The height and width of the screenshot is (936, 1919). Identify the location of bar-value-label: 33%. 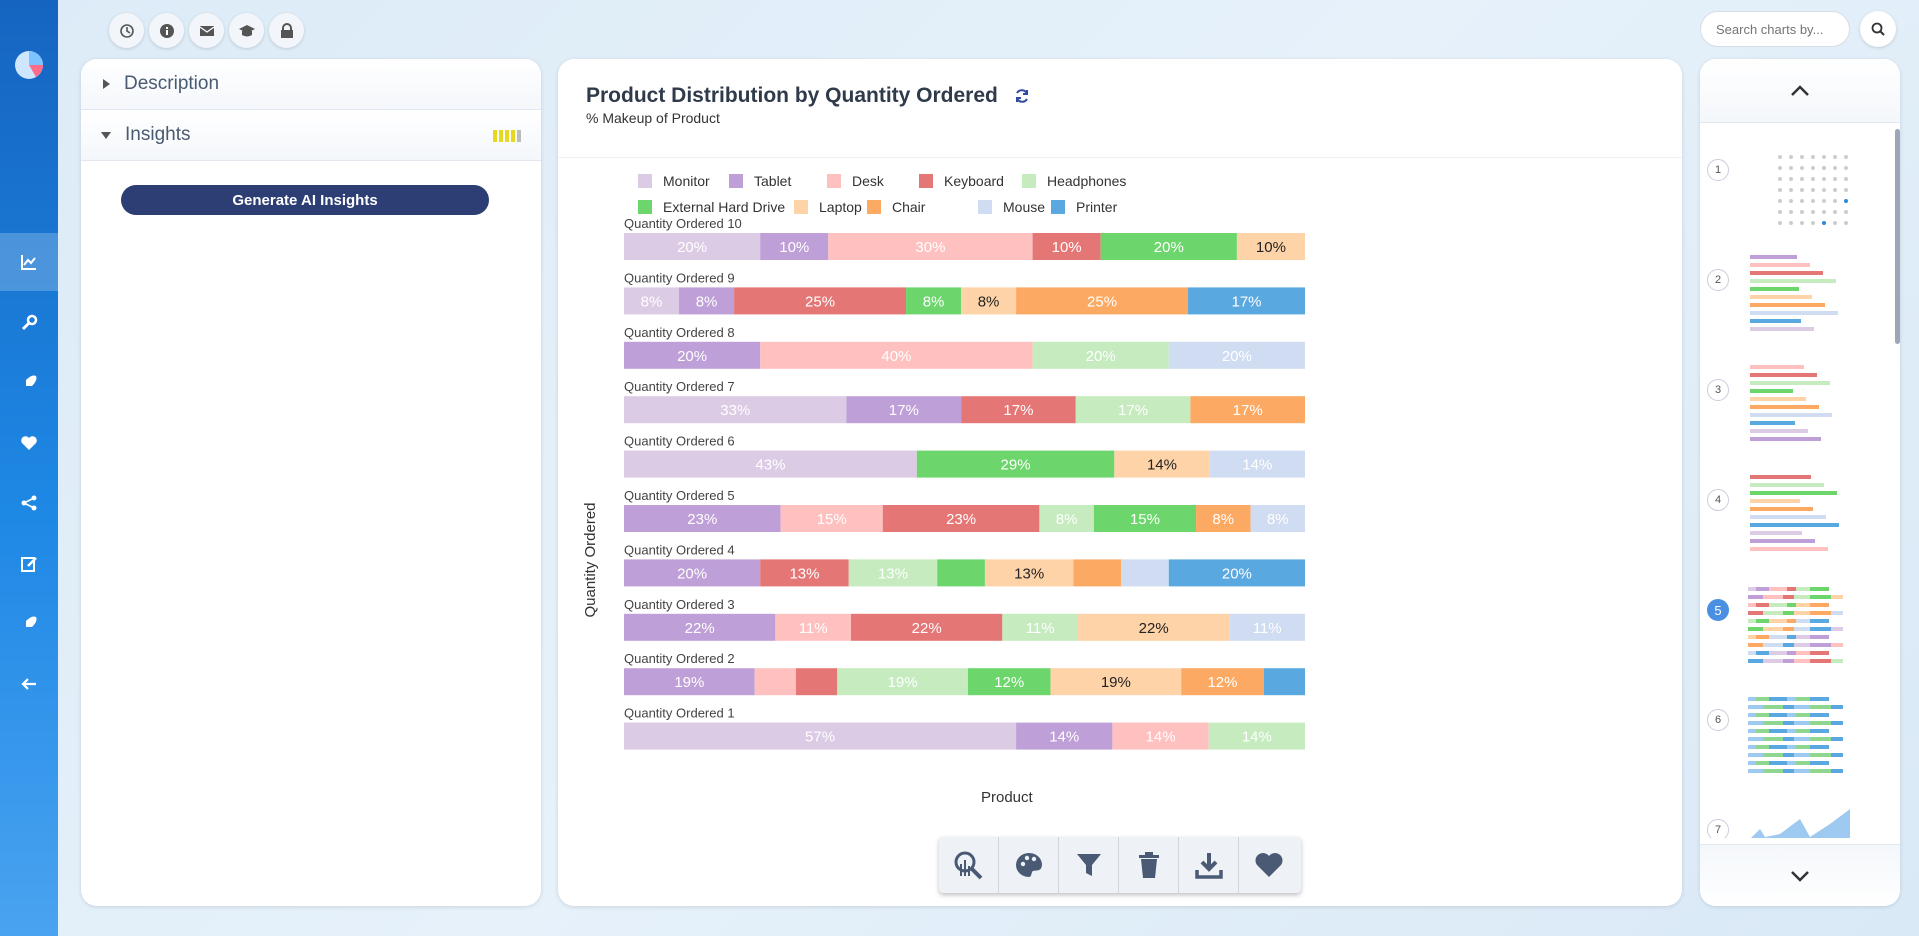
(735, 410).